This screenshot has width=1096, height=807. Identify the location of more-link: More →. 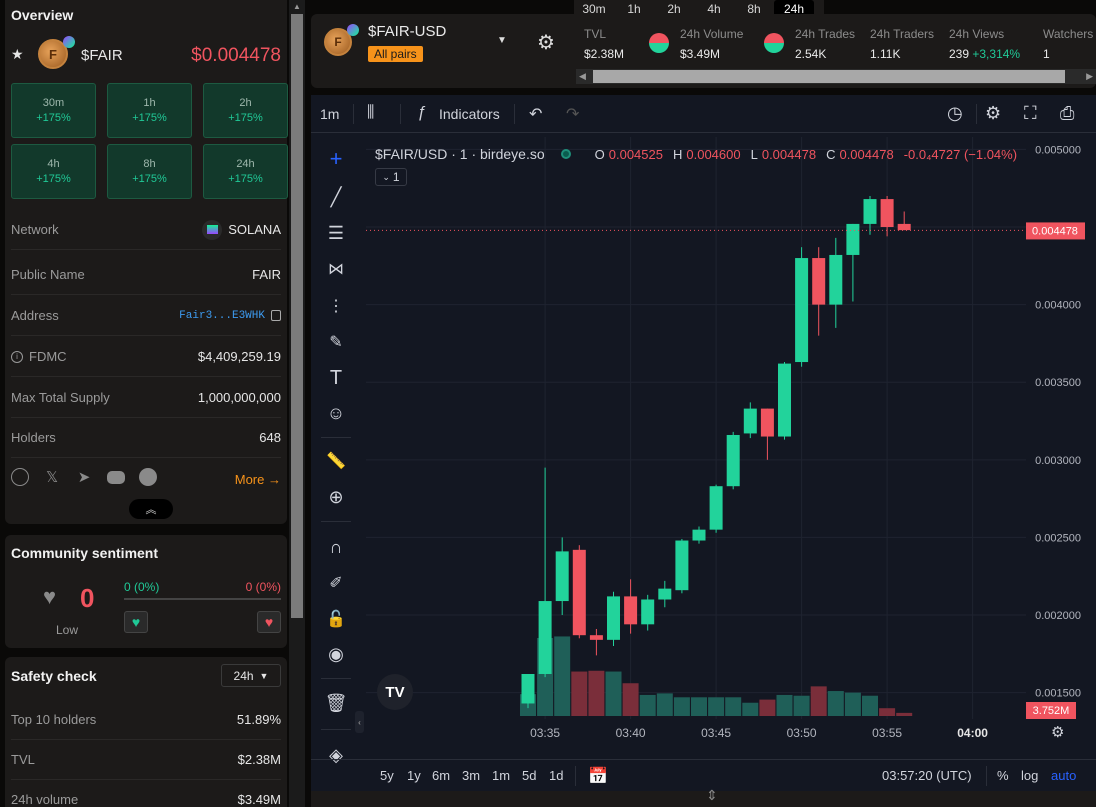
(258, 479).